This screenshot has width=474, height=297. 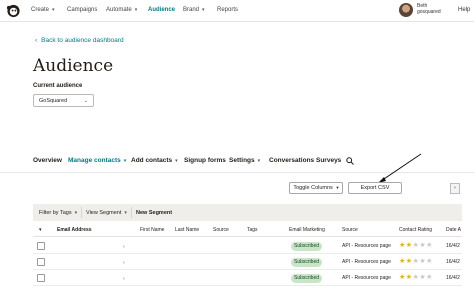 I want to click on tab-conversations: Conversations, so click(x=291, y=160).